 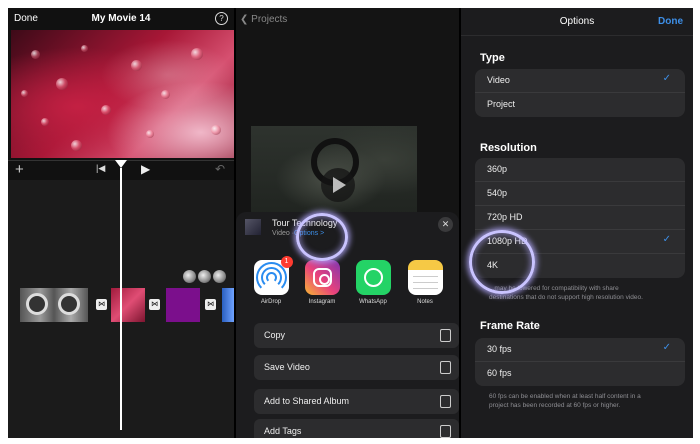 I want to click on close-icon: ✕, so click(x=445, y=224).